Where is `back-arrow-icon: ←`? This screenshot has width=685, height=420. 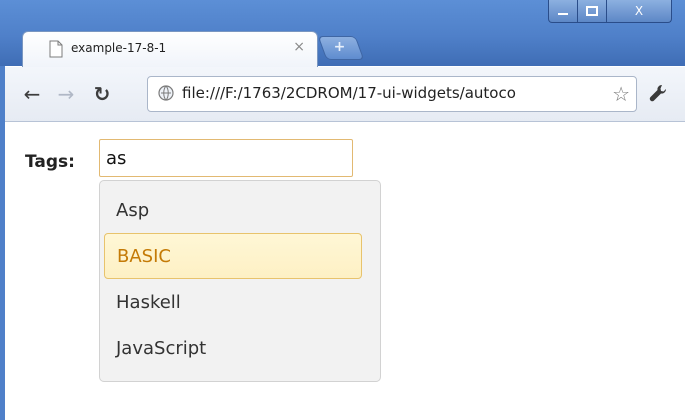 back-arrow-icon: ← is located at coordinates (32, 94).